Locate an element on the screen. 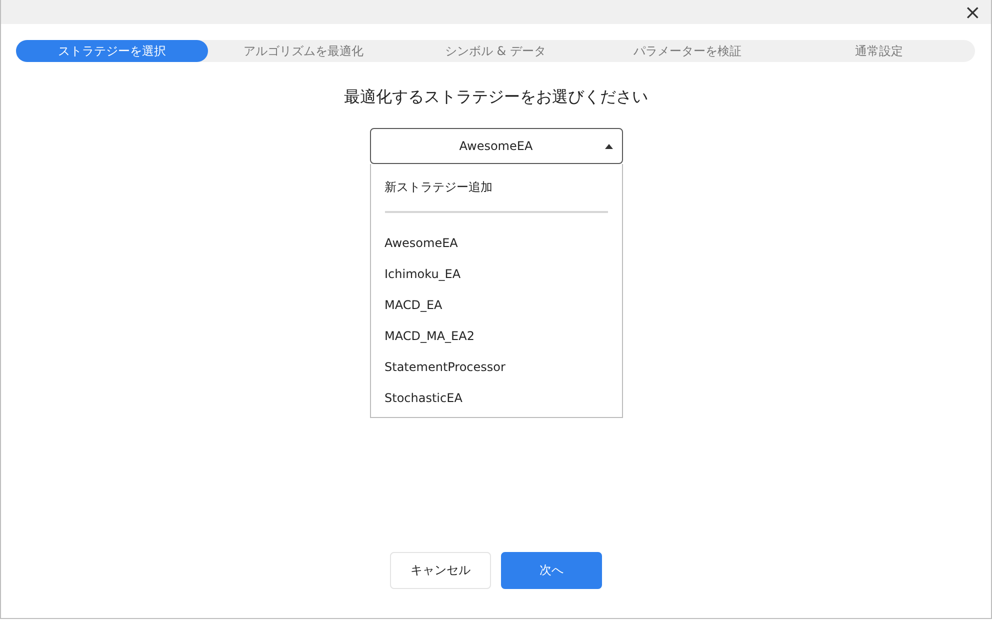 The height and width of the screenshot is (620, 992). strategy-option: AwesomeEA is located at coordinates (496, 242).